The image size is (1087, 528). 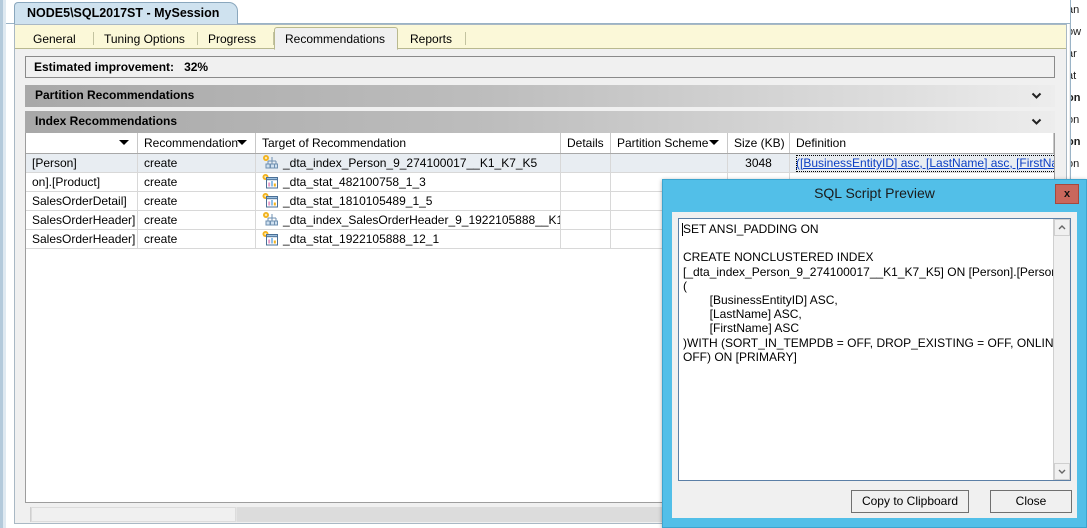 I want to click on column-header-database-table, so click(x=82, y=143).